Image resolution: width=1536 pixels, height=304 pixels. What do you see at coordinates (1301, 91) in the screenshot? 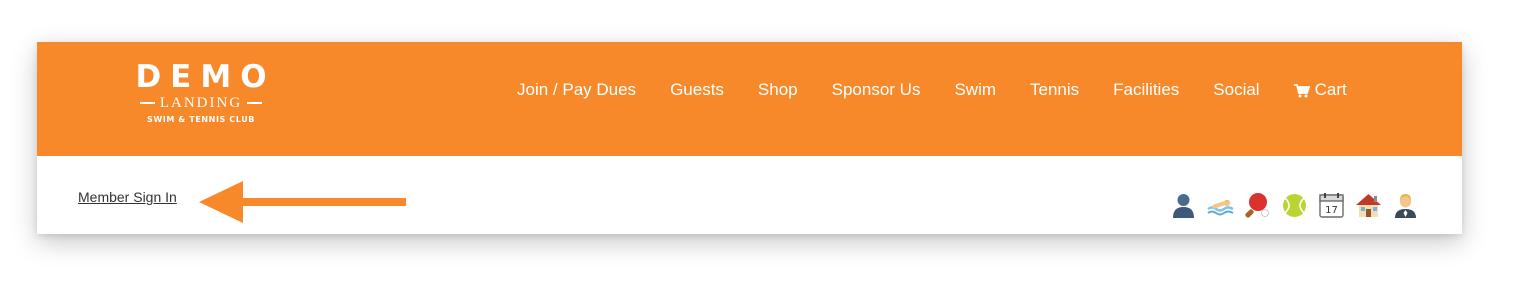
I see `cart-icon` at bounding box center [1301, 91].